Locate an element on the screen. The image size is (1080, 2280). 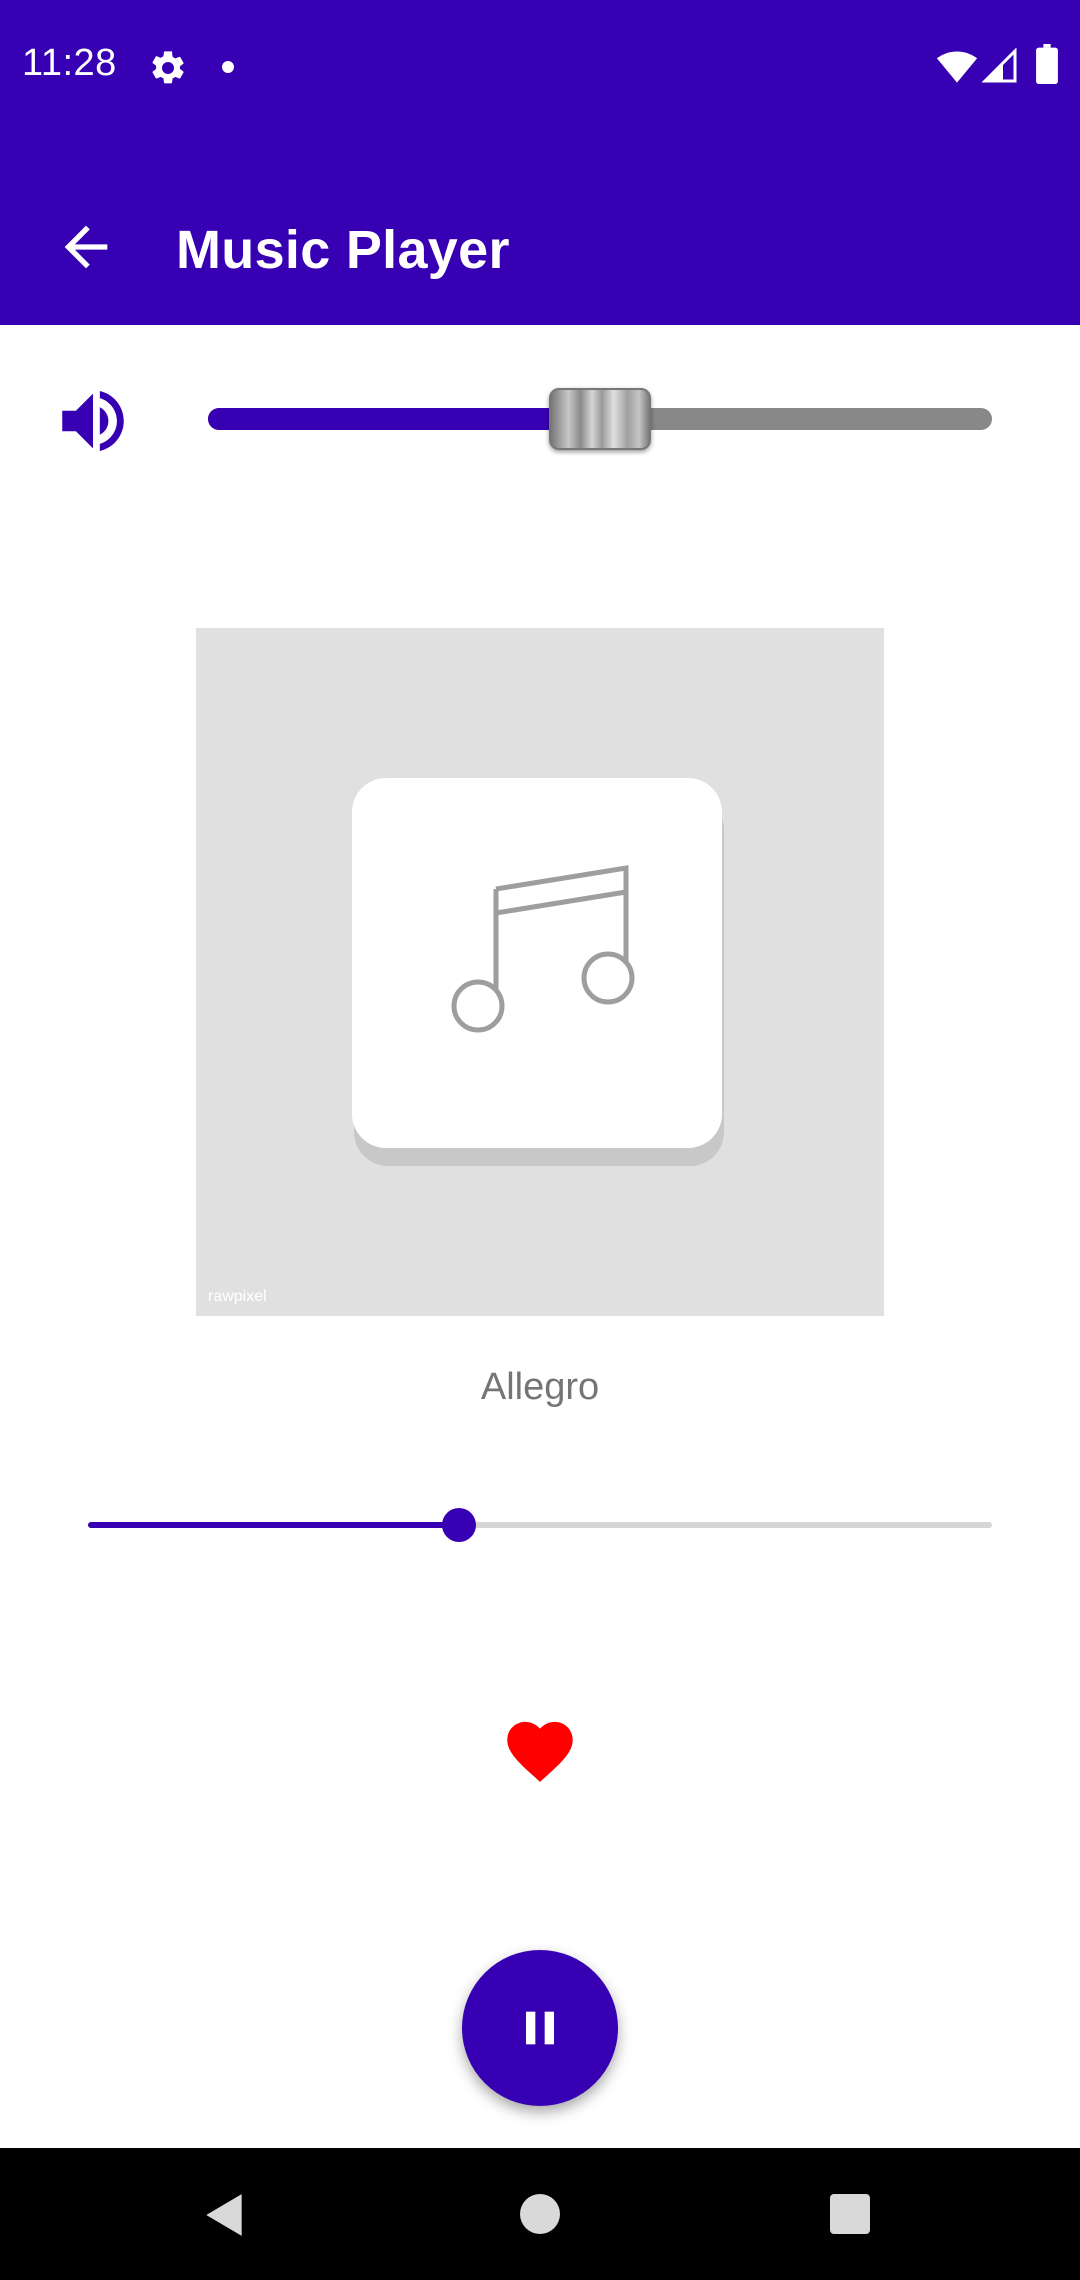
system-nav-bar is located at coordinates (540, 2214).